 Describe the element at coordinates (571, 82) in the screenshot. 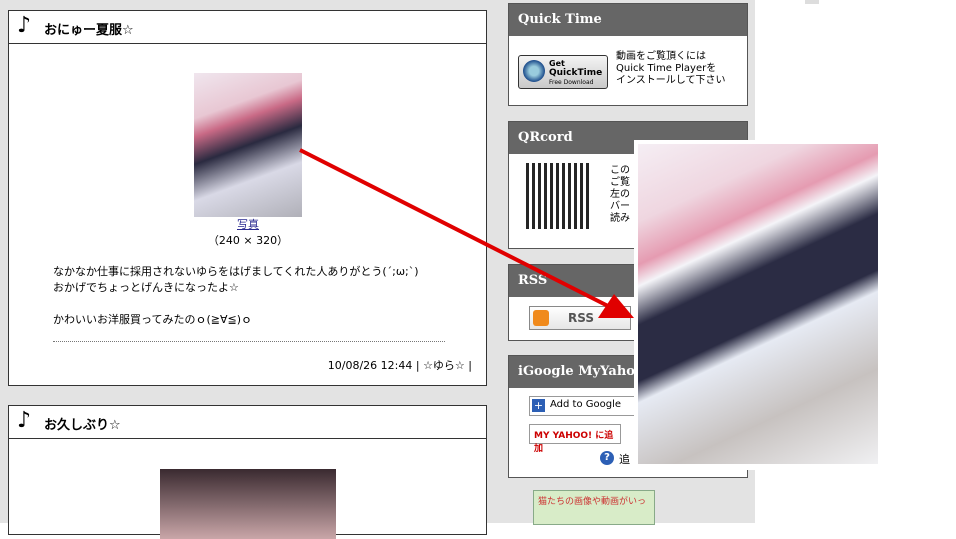

I see `qt-button-line: Free Download` at that location.